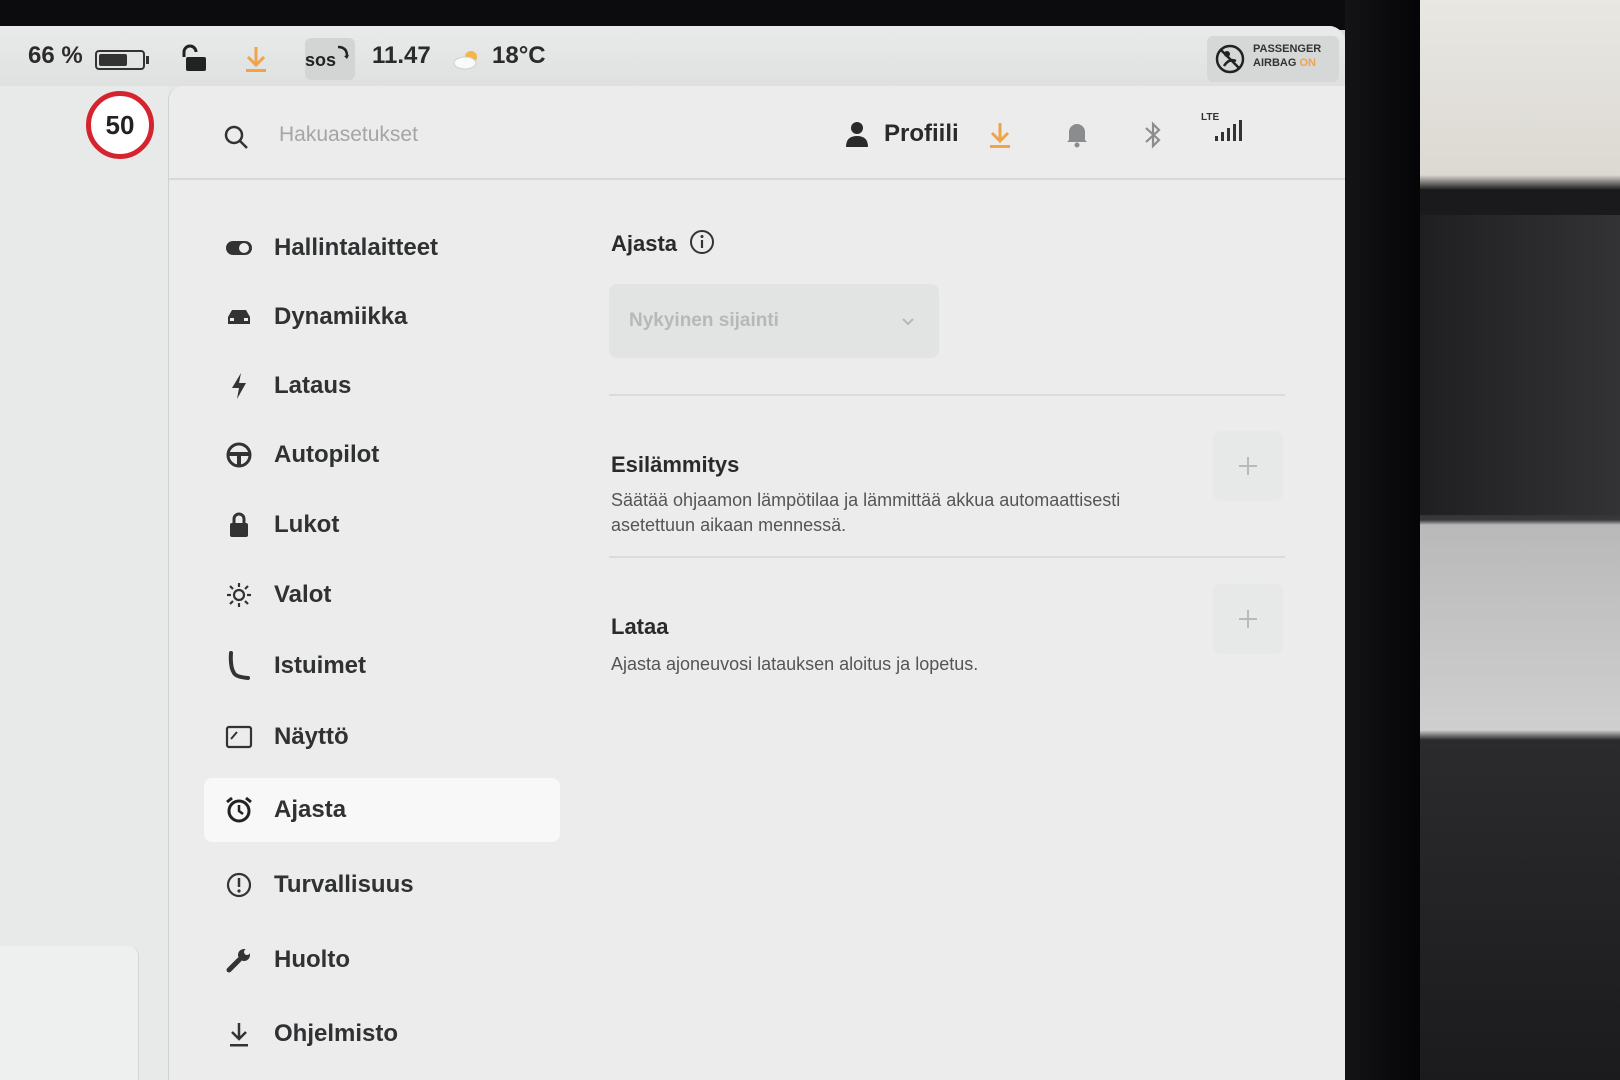  Describe the element at coordinates (307, 524) in the screenshot. I see `menu-label: Lukot` at that location.